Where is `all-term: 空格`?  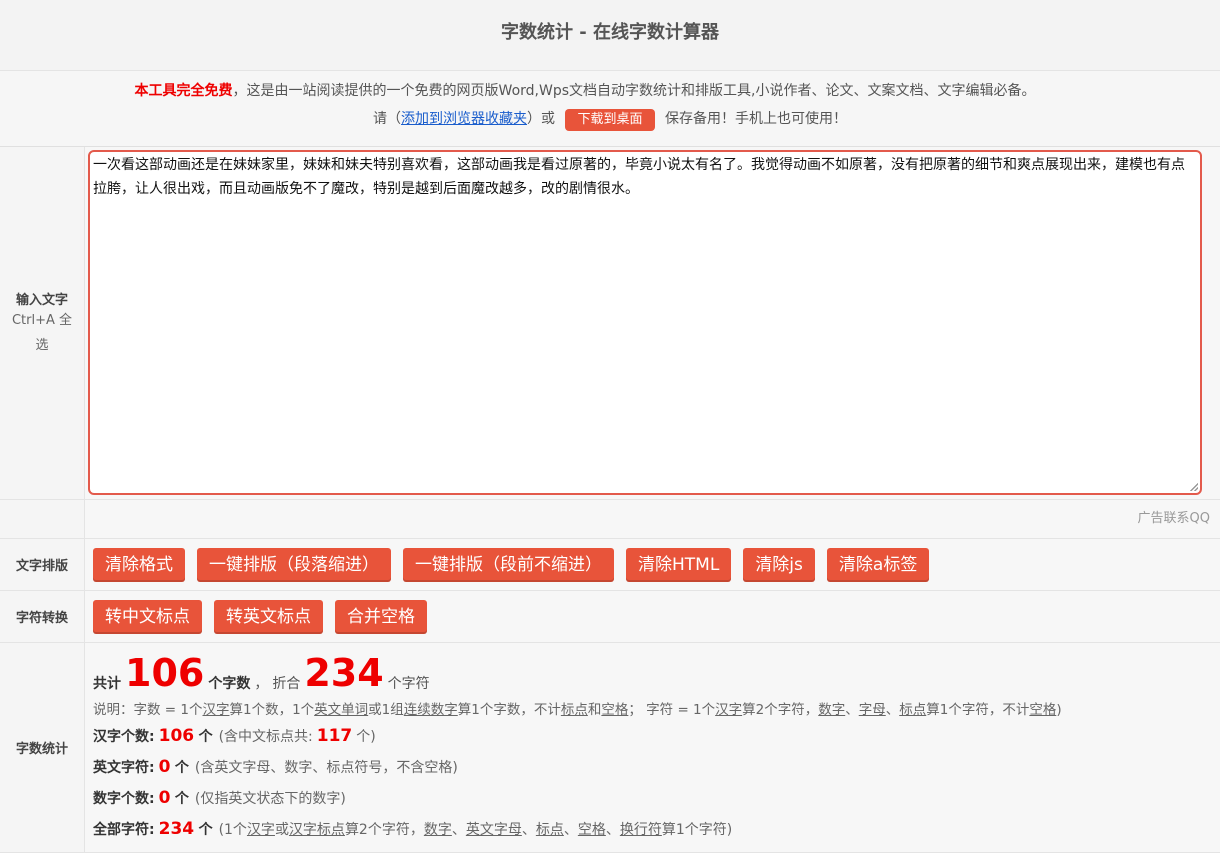
all-term: 空格 is located at coordinates (591, 830).